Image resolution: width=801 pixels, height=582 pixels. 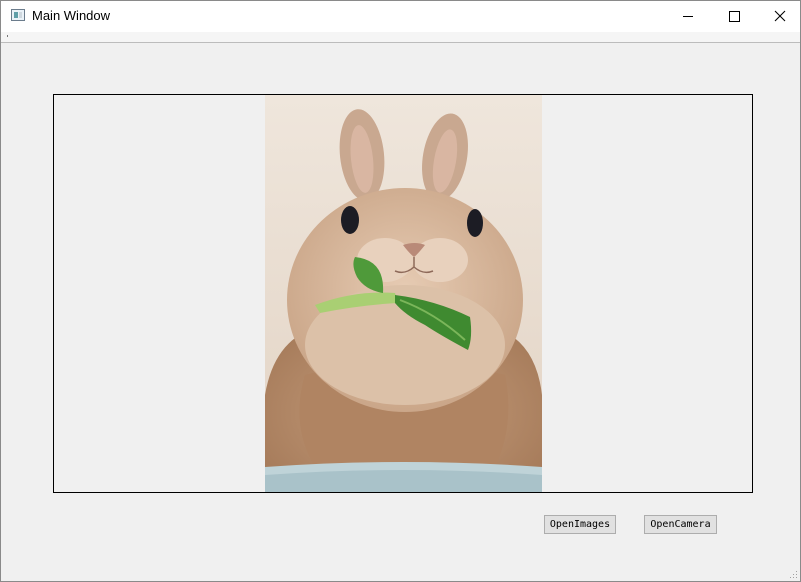 What do you see at coordinates (400, 37) in the screenshot?
I see `menu-bar` at bounding box center [400, 37].